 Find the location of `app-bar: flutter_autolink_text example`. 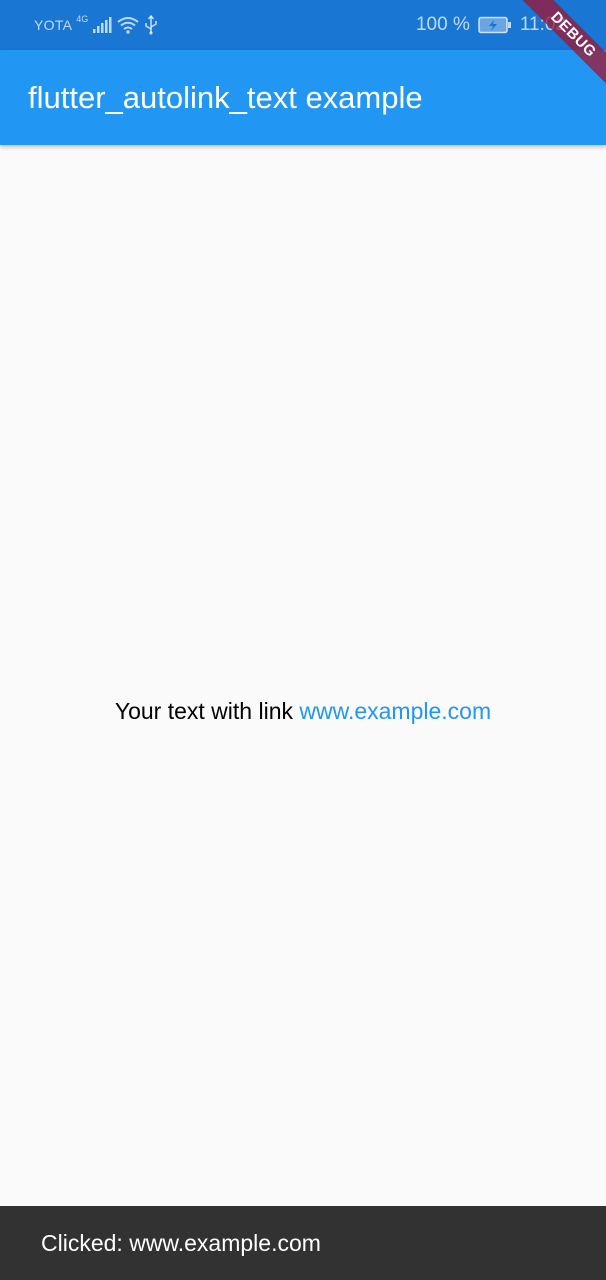

app-bar: flutter_autolink_text example is located at coordinates (303, 97).